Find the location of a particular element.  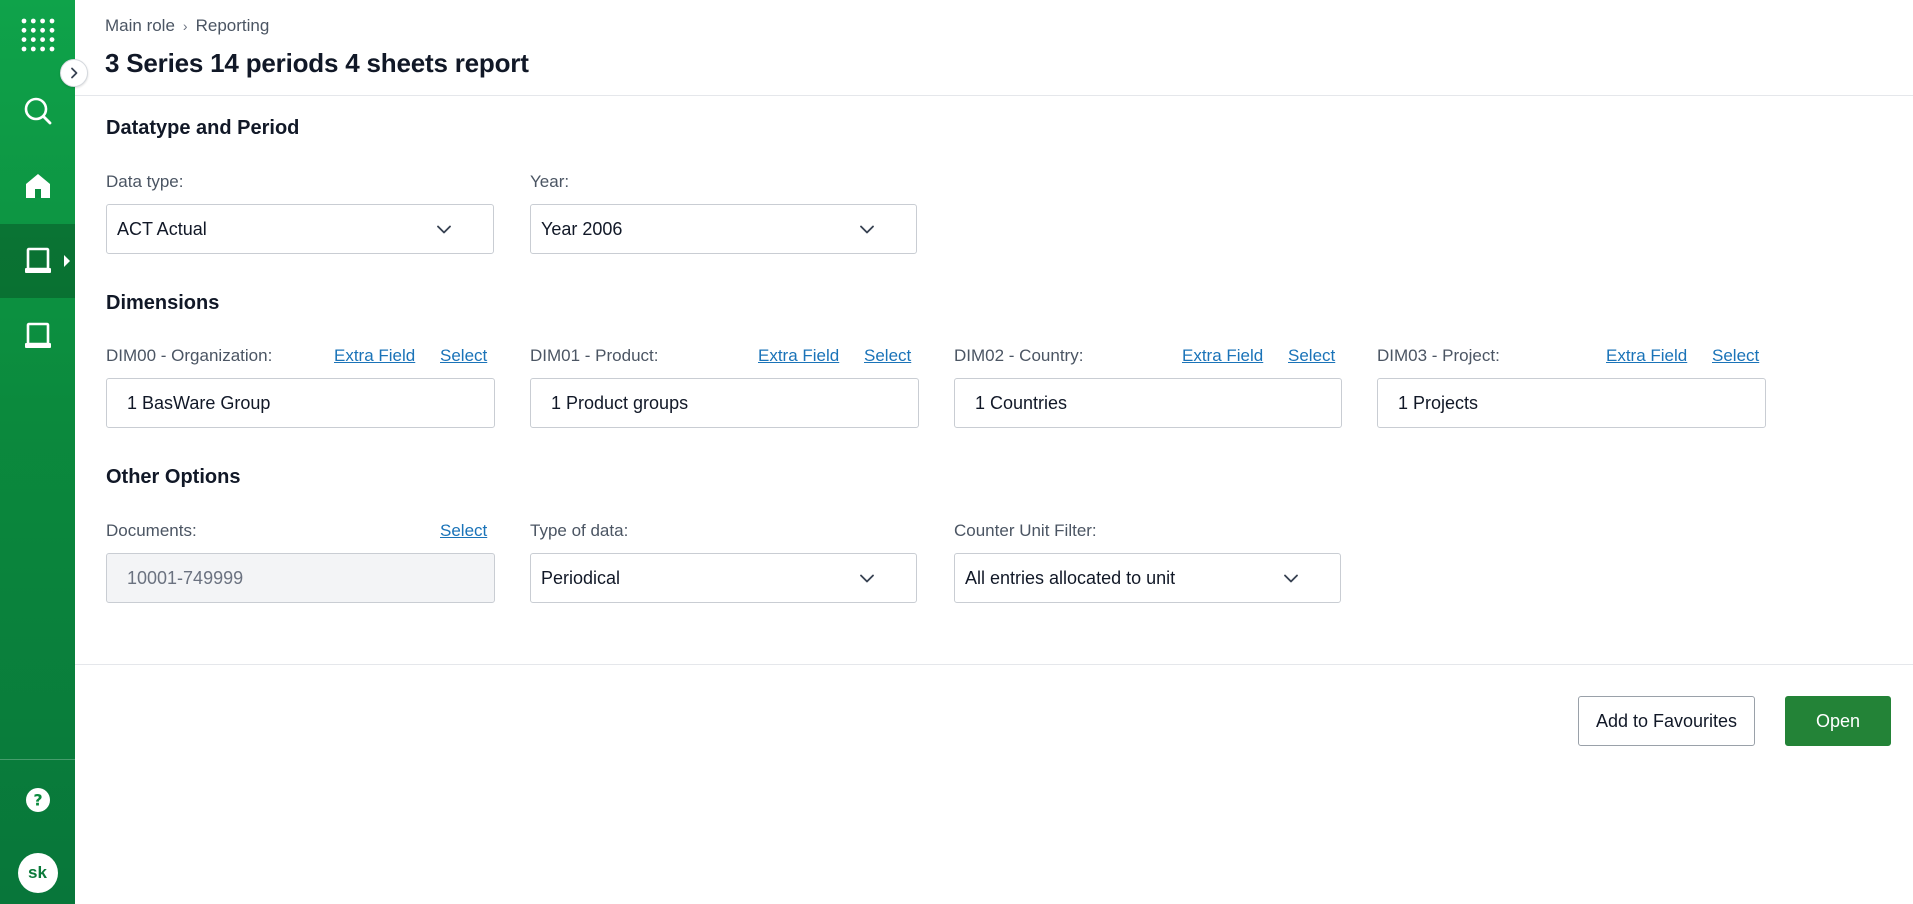

breadcrumb: Main role › Reporting is located at coordinates (187, 26).